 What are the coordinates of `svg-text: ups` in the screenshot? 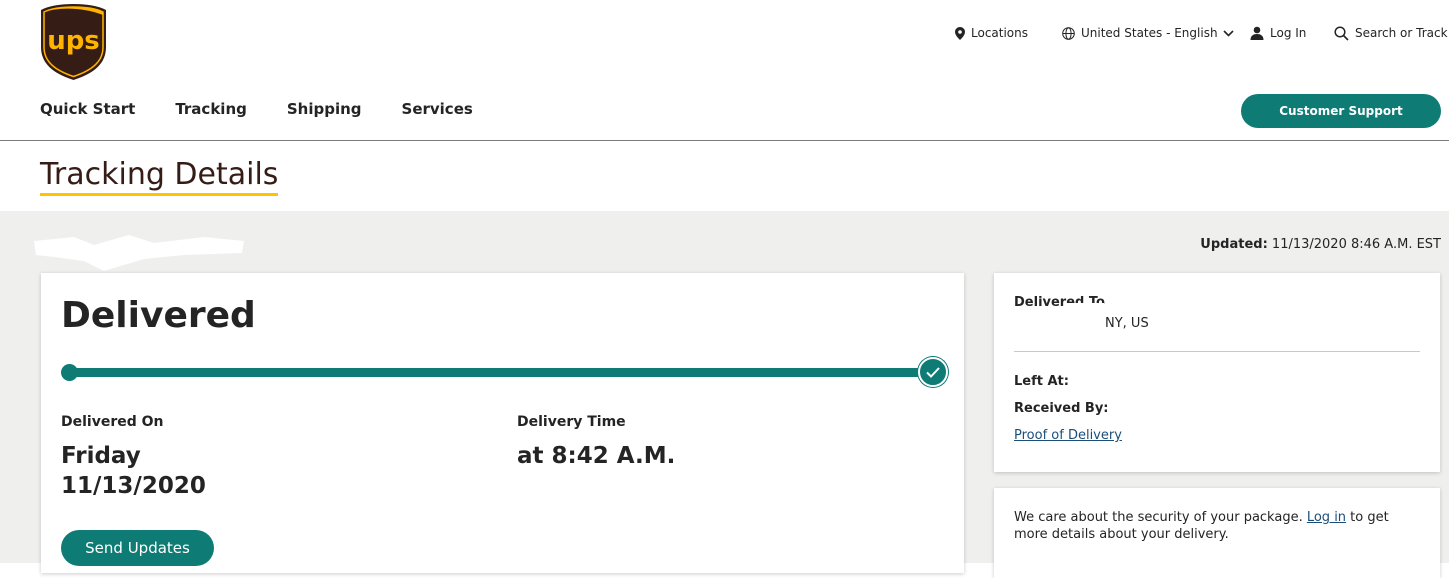 It's located at (73, 41).